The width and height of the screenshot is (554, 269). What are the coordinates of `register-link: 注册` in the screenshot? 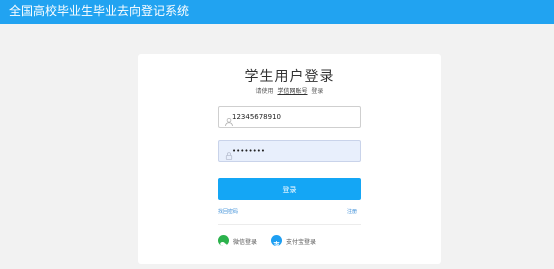 It's located at (352, 211).